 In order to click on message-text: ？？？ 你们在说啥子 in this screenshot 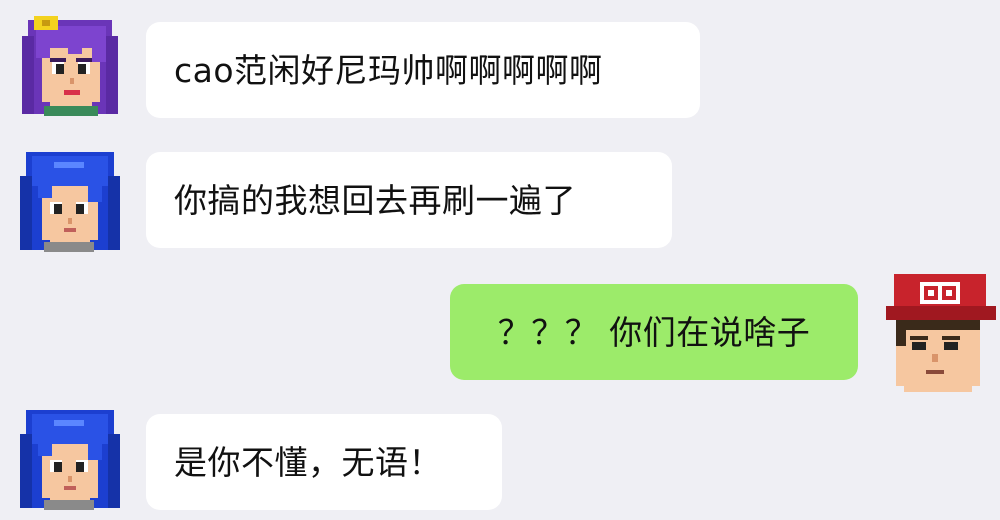, I will do `click(654, 332)`.